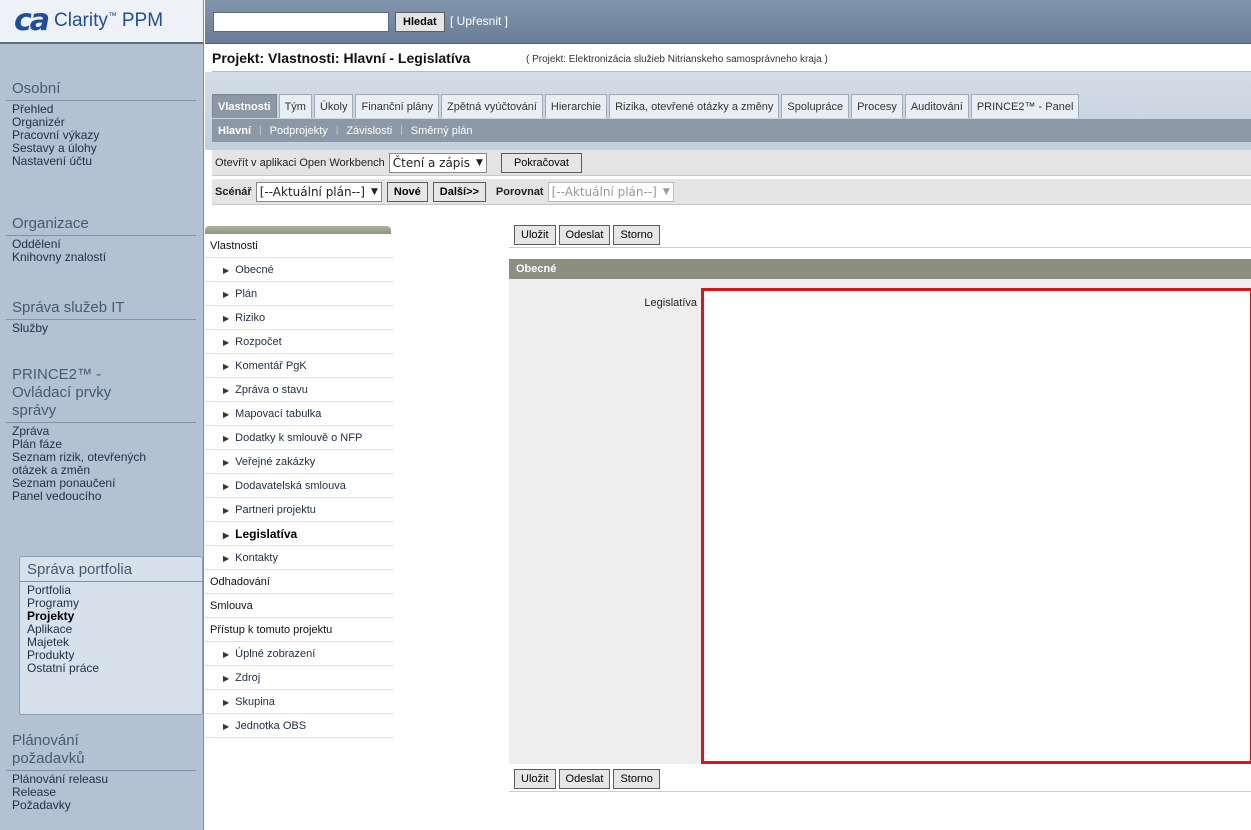  I want to click on search-button: Hledat, so click(420, 22).